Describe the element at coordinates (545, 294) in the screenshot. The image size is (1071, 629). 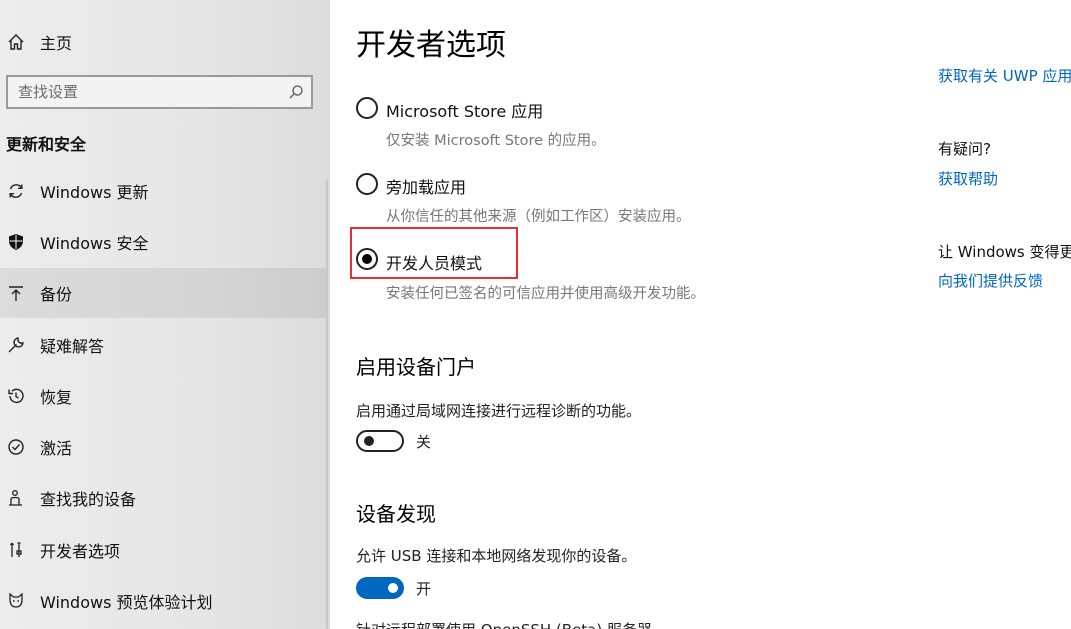
I see `radio-desc-developer-mode: 安装任何已签名的可信应用并使用高级开发功能。` at that location.